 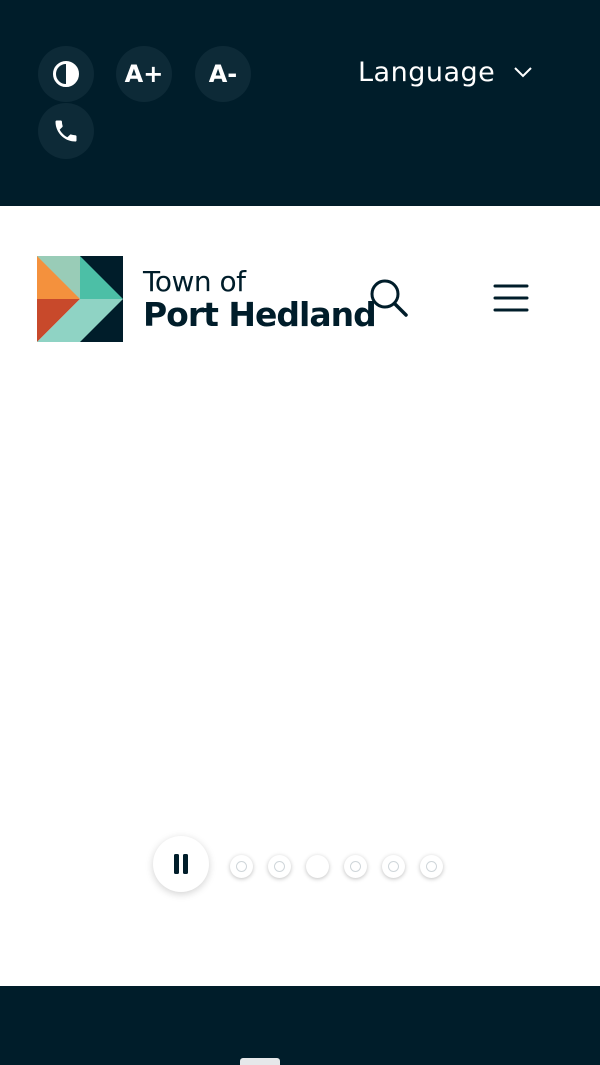 I want to click on phone-icon, so click(x=66, y=131).